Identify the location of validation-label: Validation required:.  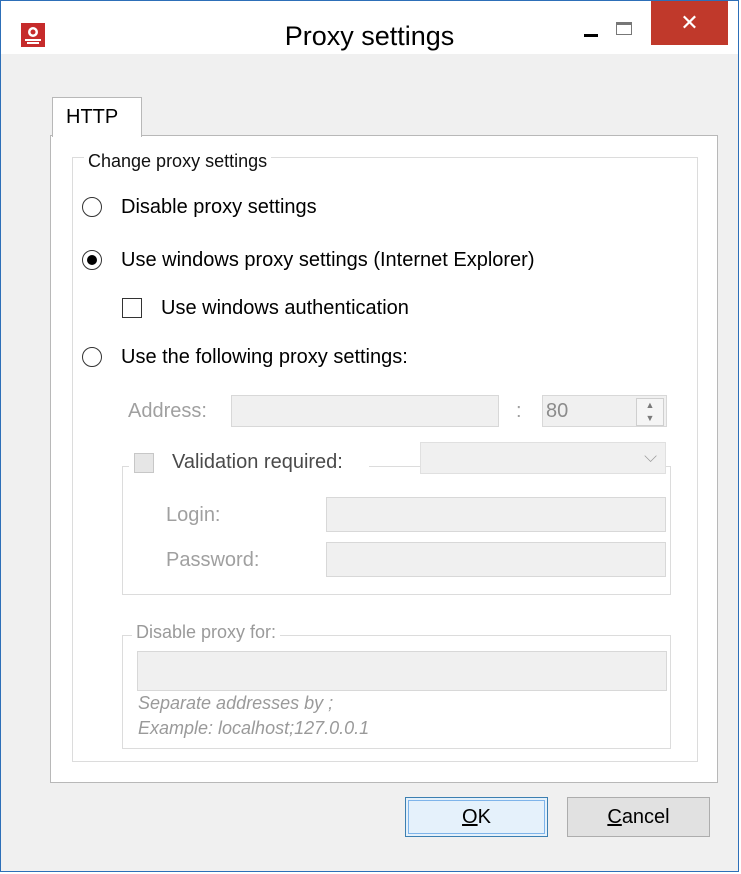
(257, 462).